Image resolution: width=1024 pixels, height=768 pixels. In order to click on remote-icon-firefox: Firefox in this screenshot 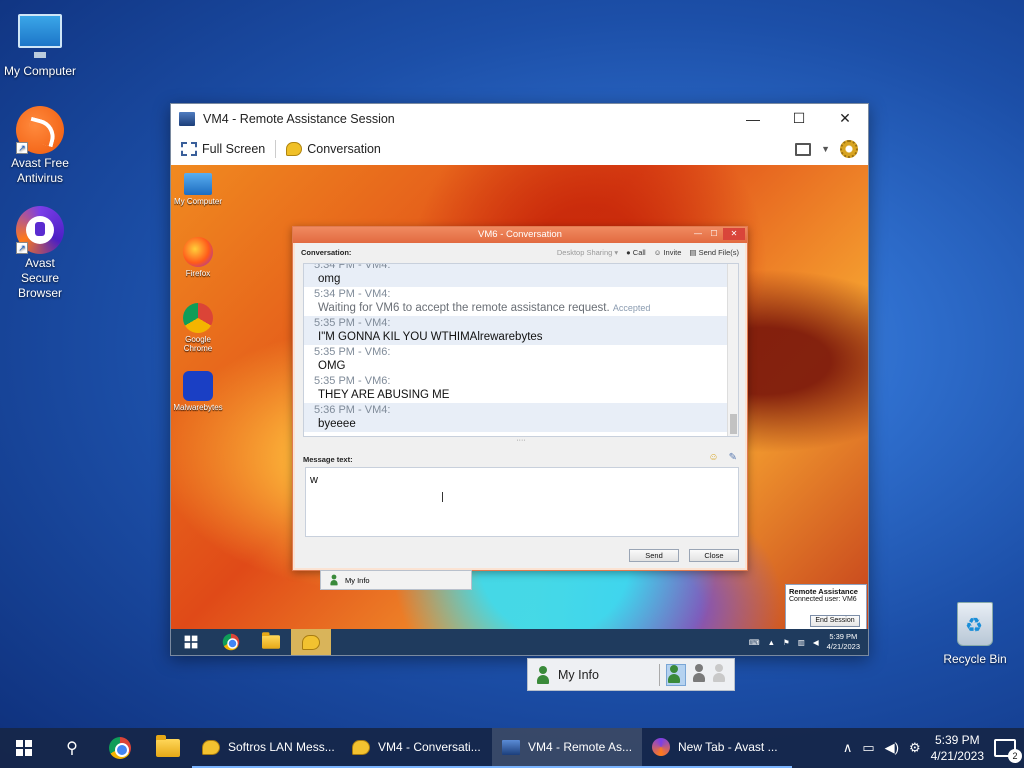, I will do `click(198, 257)`.